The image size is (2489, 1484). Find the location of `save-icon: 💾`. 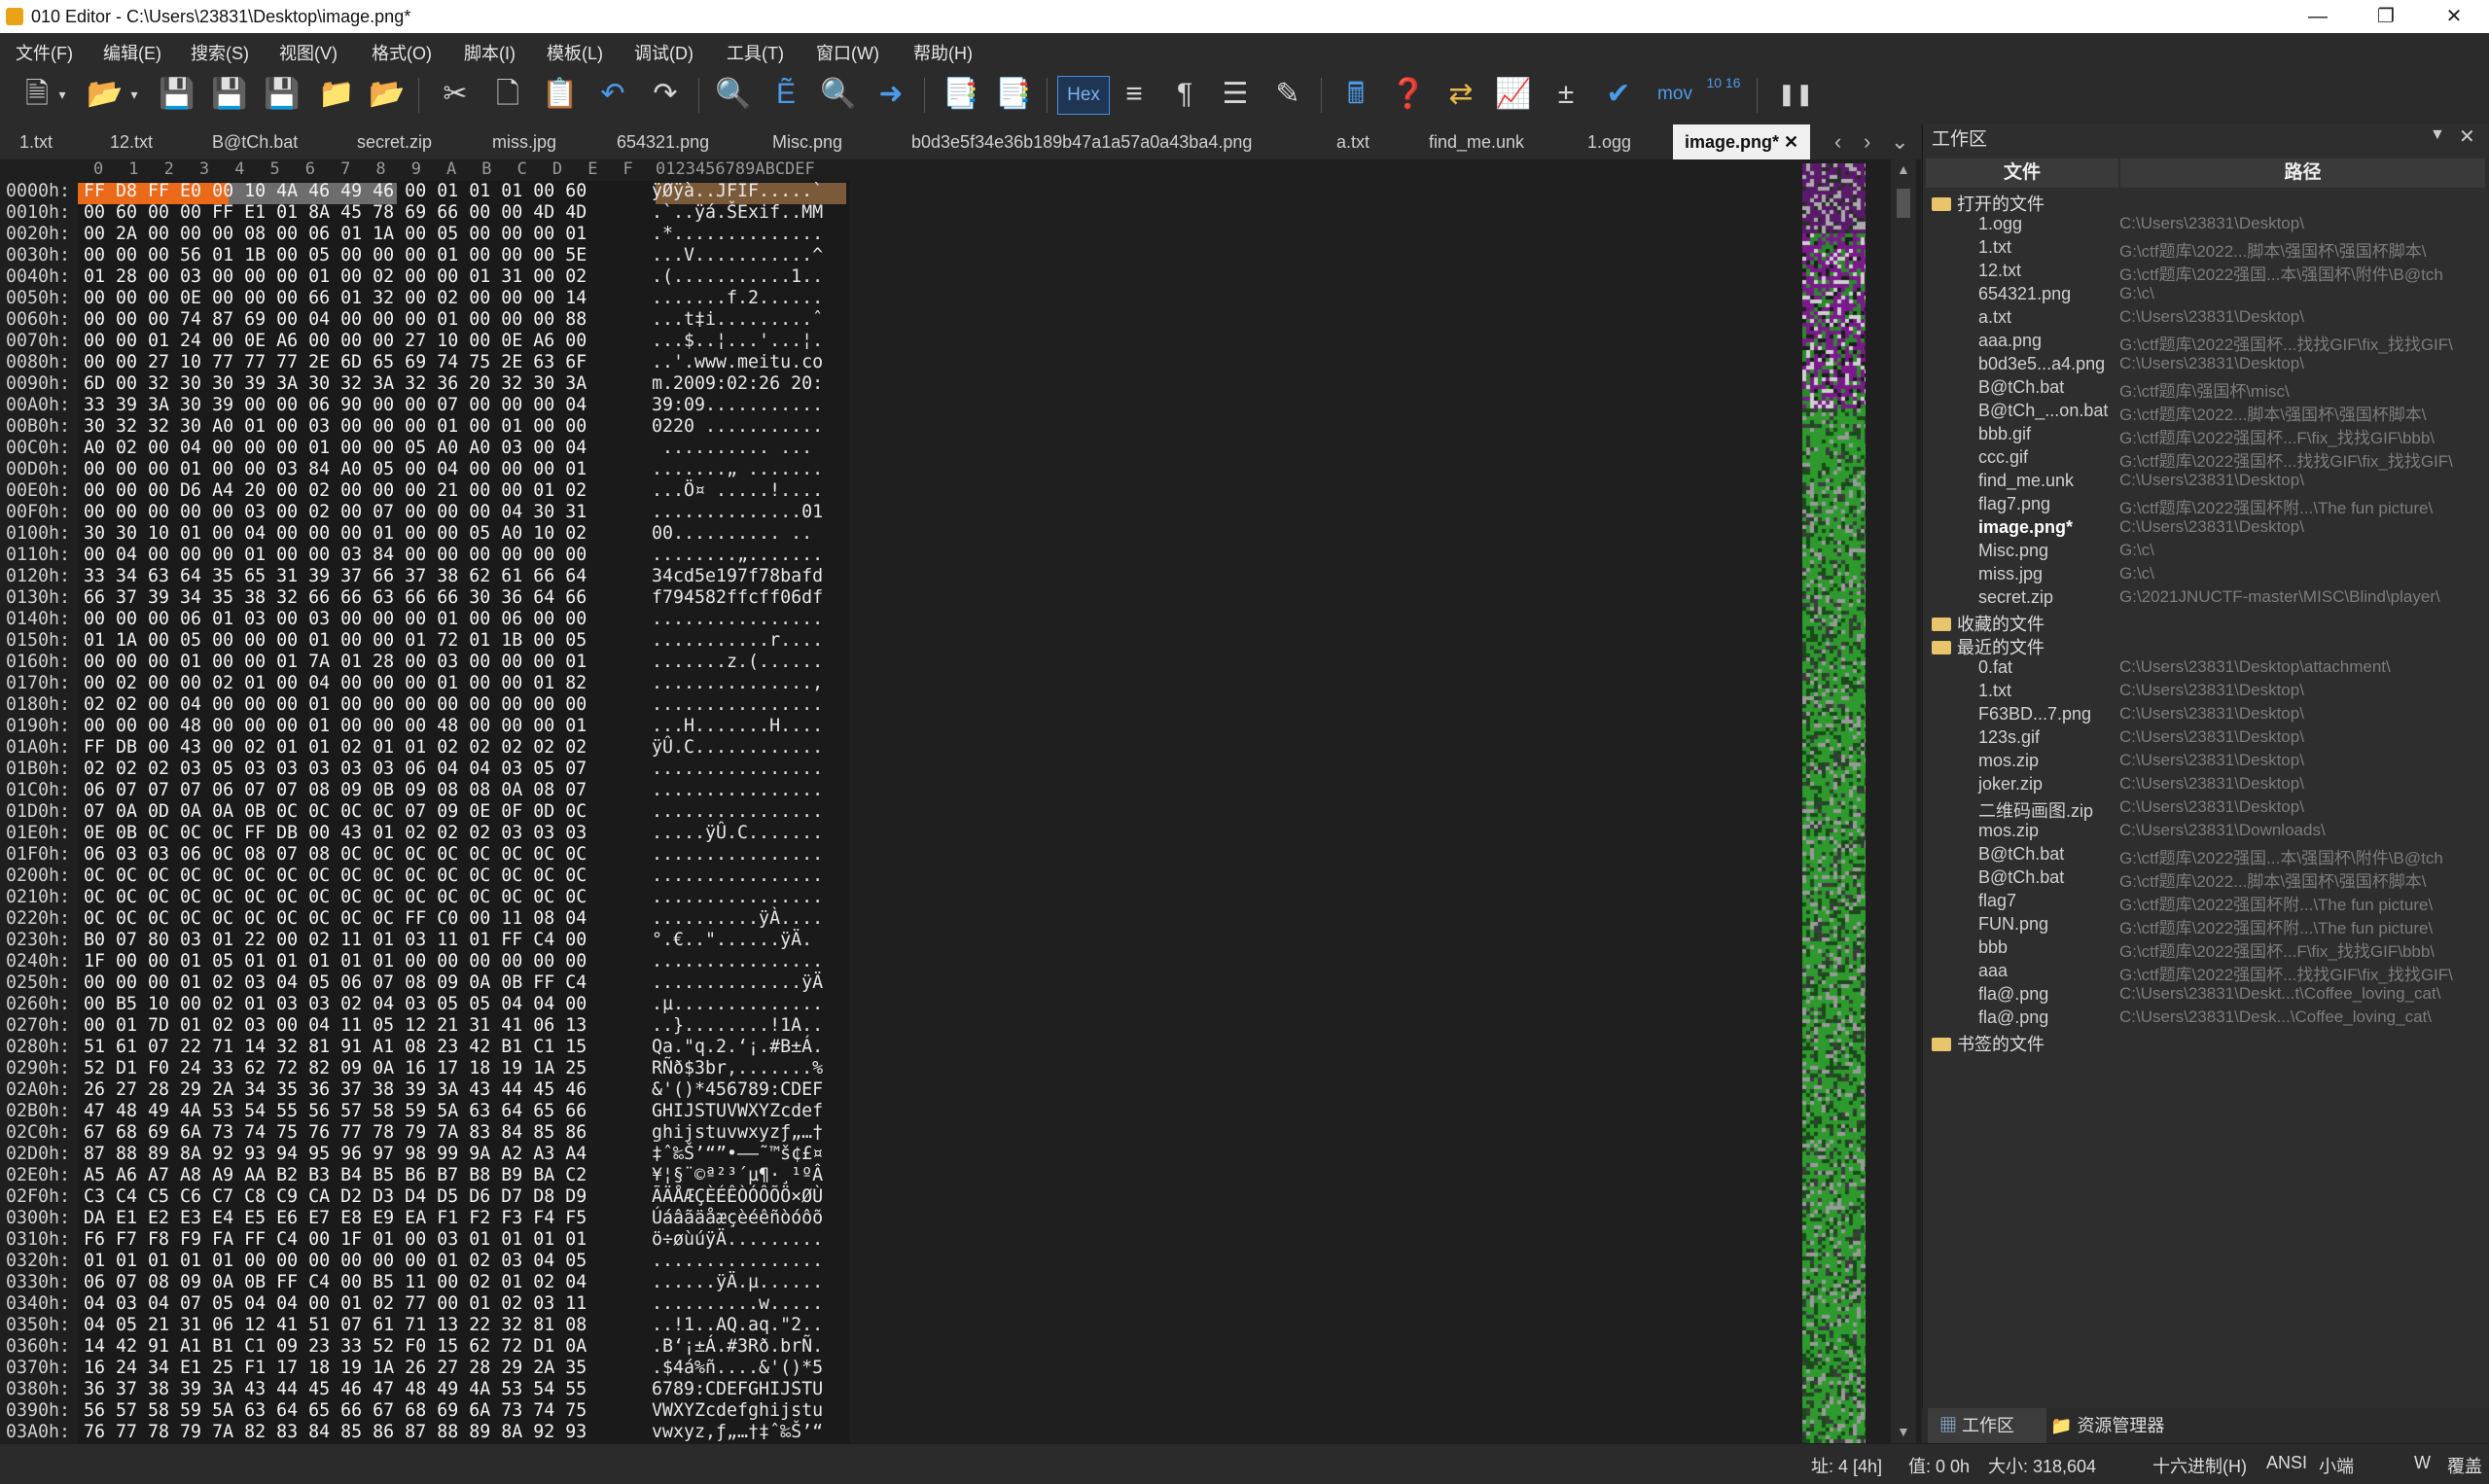

save-icon: 💾 is located at coordinates (177, 95).